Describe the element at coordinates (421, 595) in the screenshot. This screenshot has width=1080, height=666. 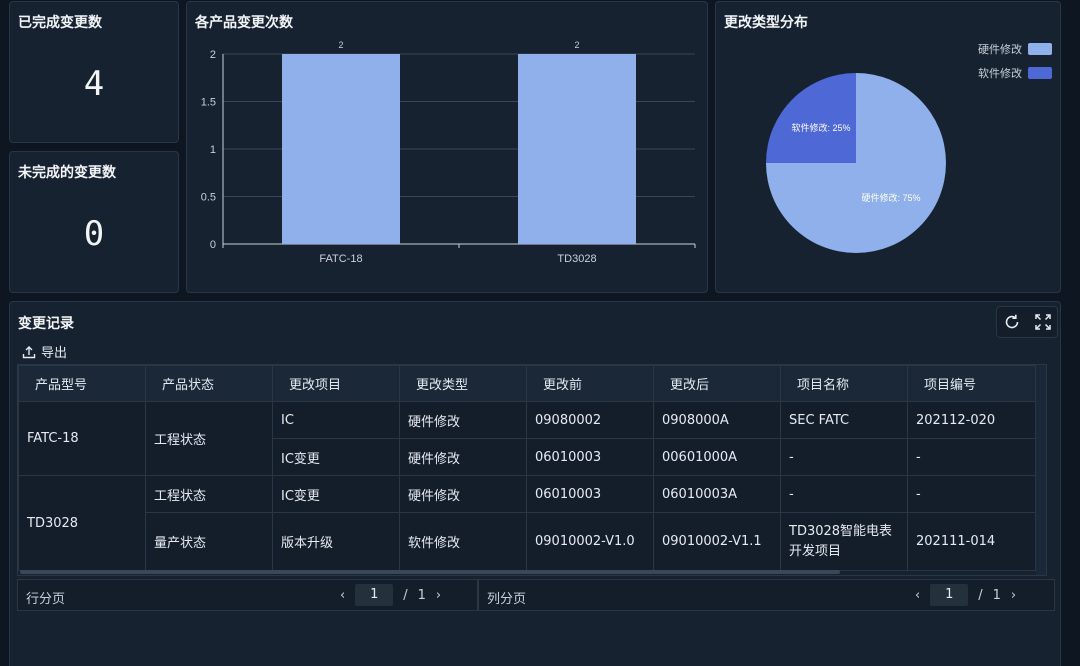
I see `row-pager-total: 1` at that location.